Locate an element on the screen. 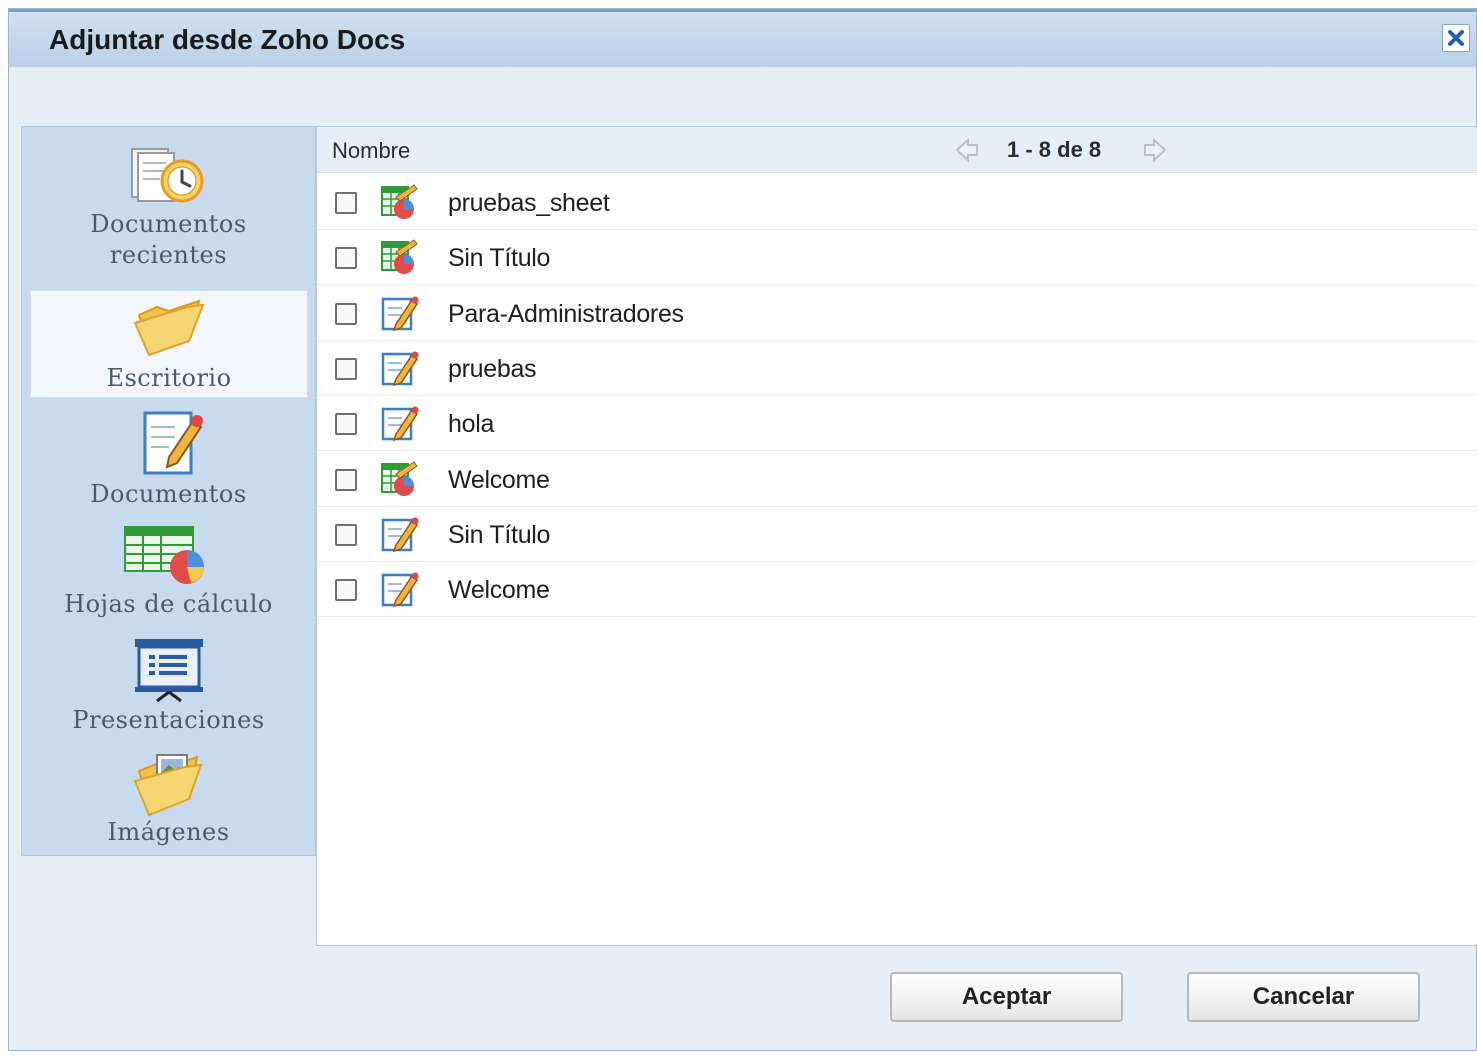 The image size is (1477, 1059). spreadsheet-icon is located at coordinates (163, 555).